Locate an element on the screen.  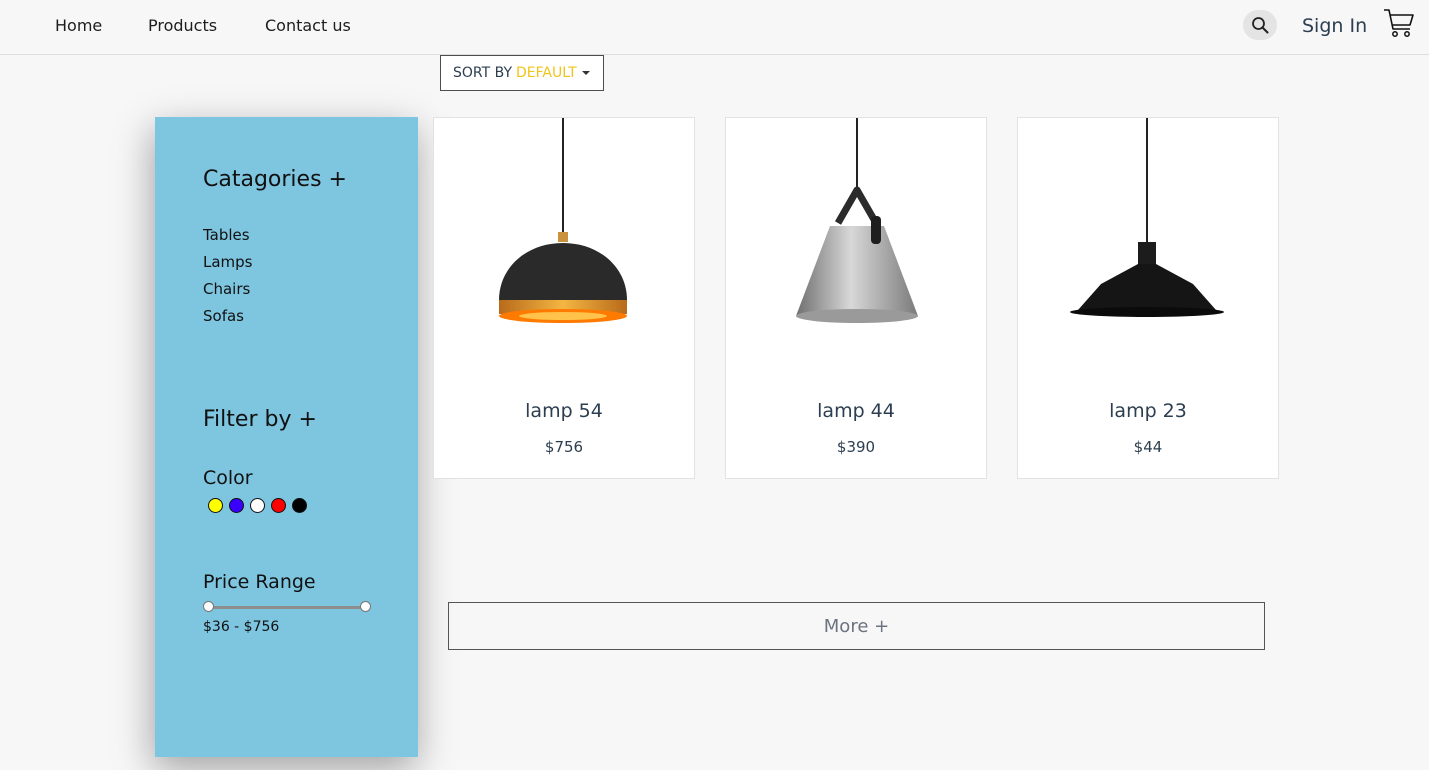
top-navigation-bar: Home Products Contact us Sign In is located at coordinates (714, 27).